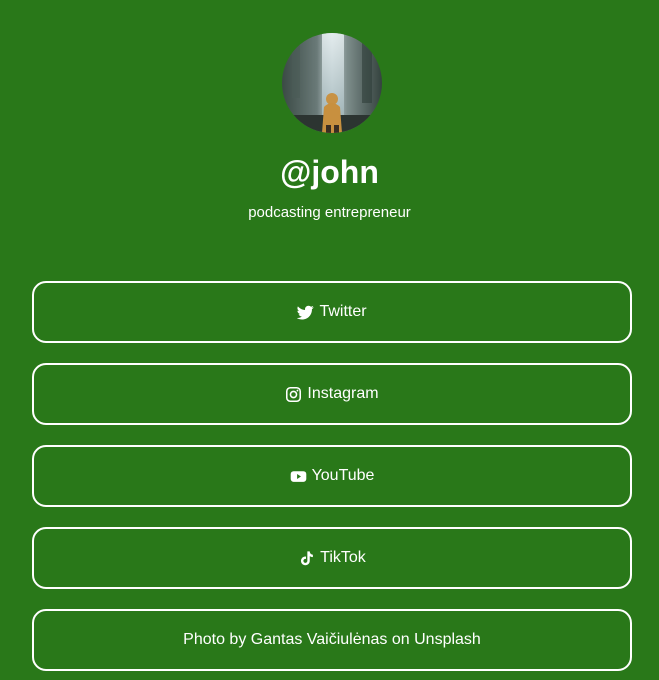 The height and width of the screenshot is (680, 659). What do you see at coordinates (343, 557) in the screenshot?
I see `tiktok-link-label: TikTok` at bounding box center [343, 557].